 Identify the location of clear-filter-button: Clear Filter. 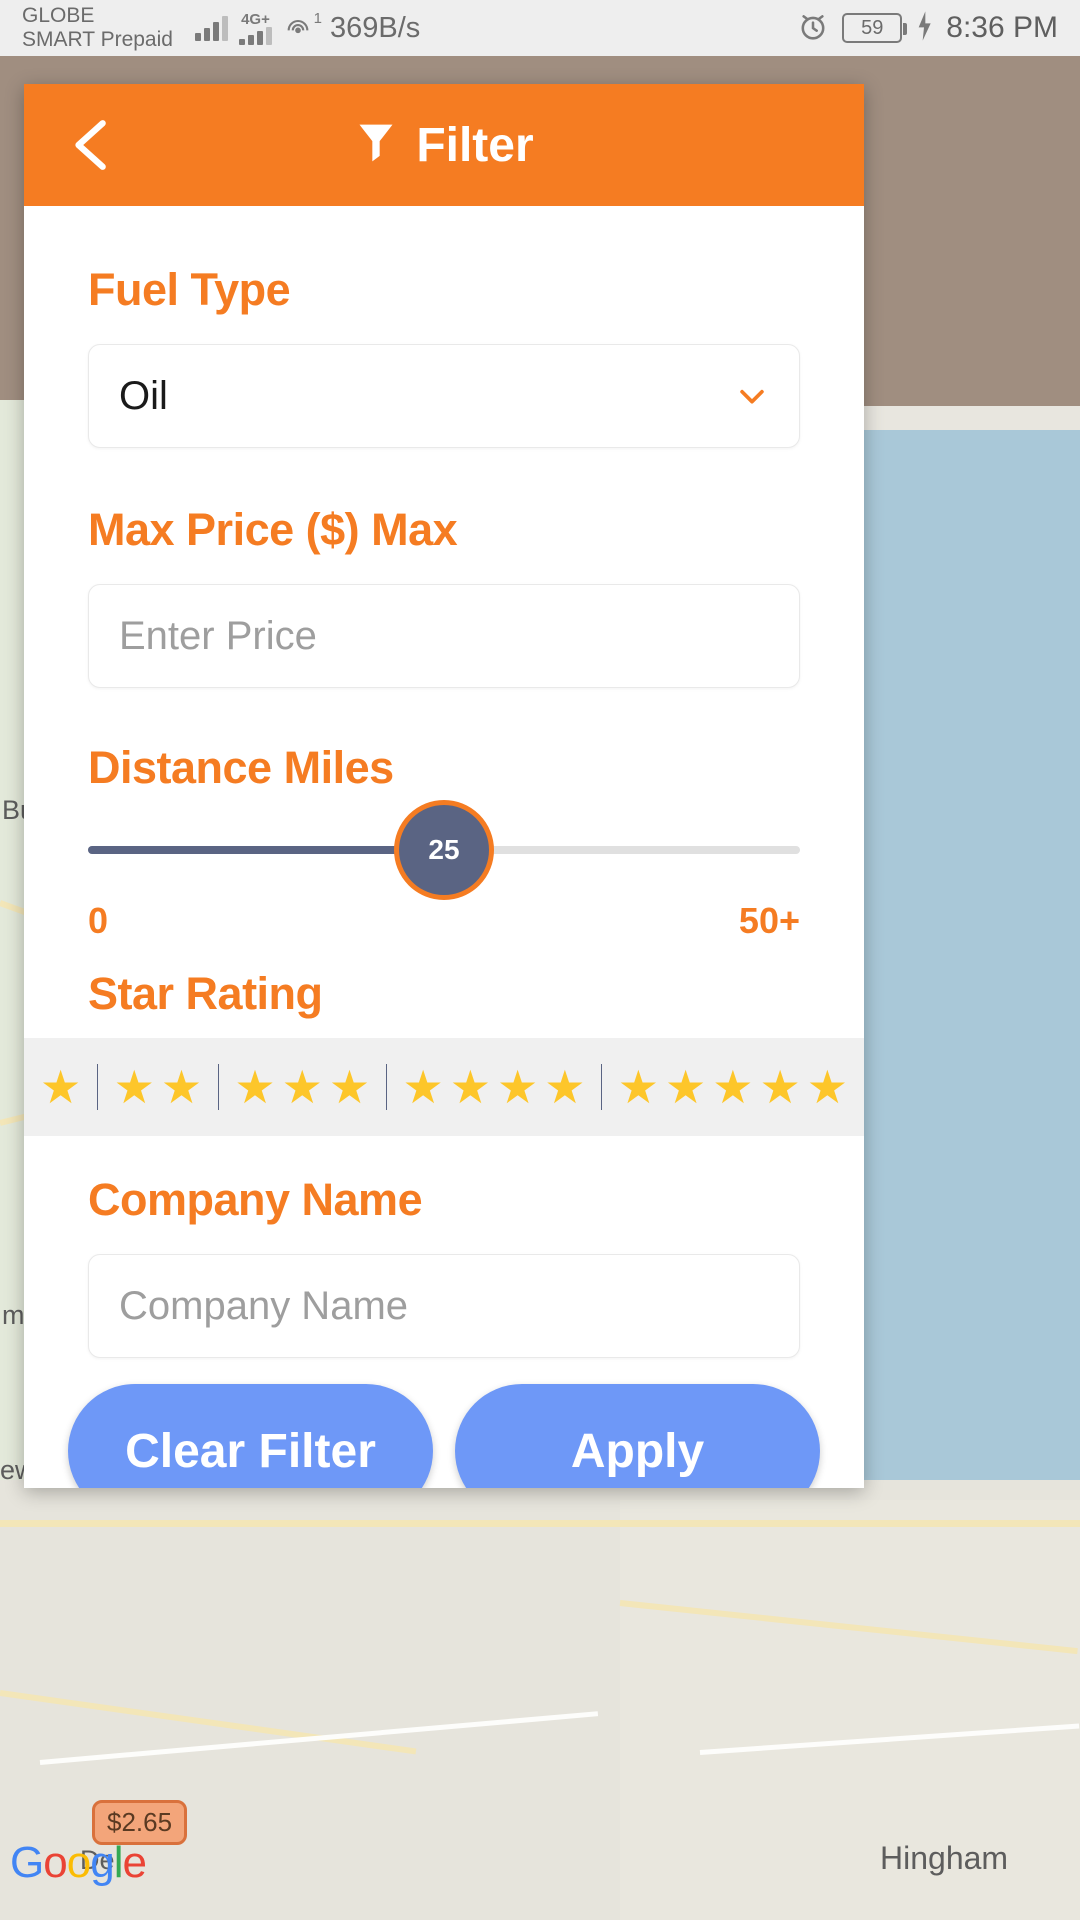
(250, 1436).